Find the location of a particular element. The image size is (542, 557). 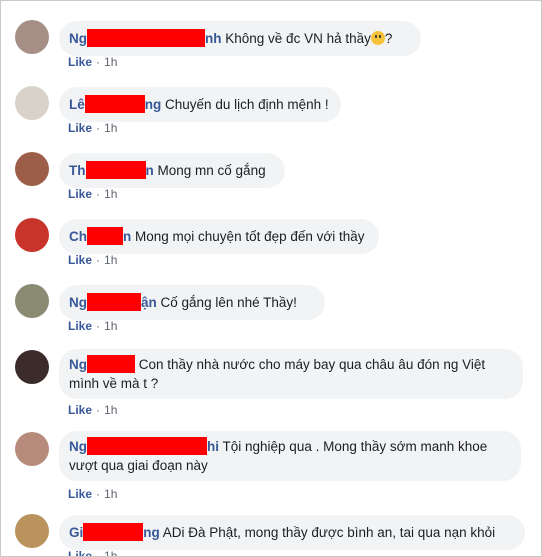

comment-bubble: Lê ng Chuyến du lịch định mệnh ! is located at coordinates (200, 104).